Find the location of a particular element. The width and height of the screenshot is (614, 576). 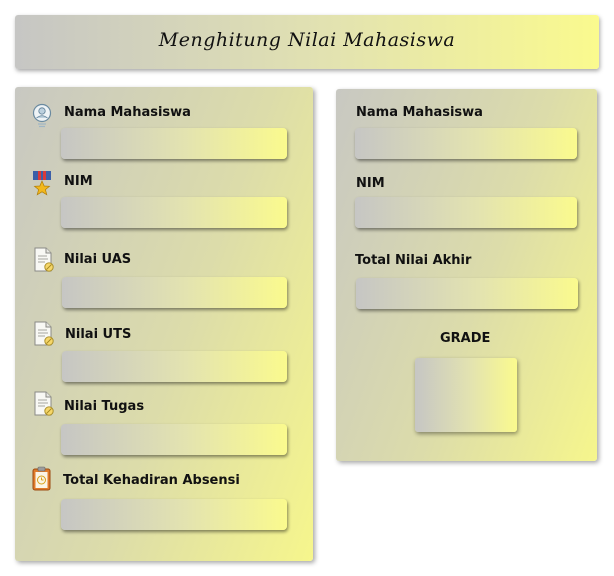

result-nama-mahasiswa-field is located at coordinates (466, 143).